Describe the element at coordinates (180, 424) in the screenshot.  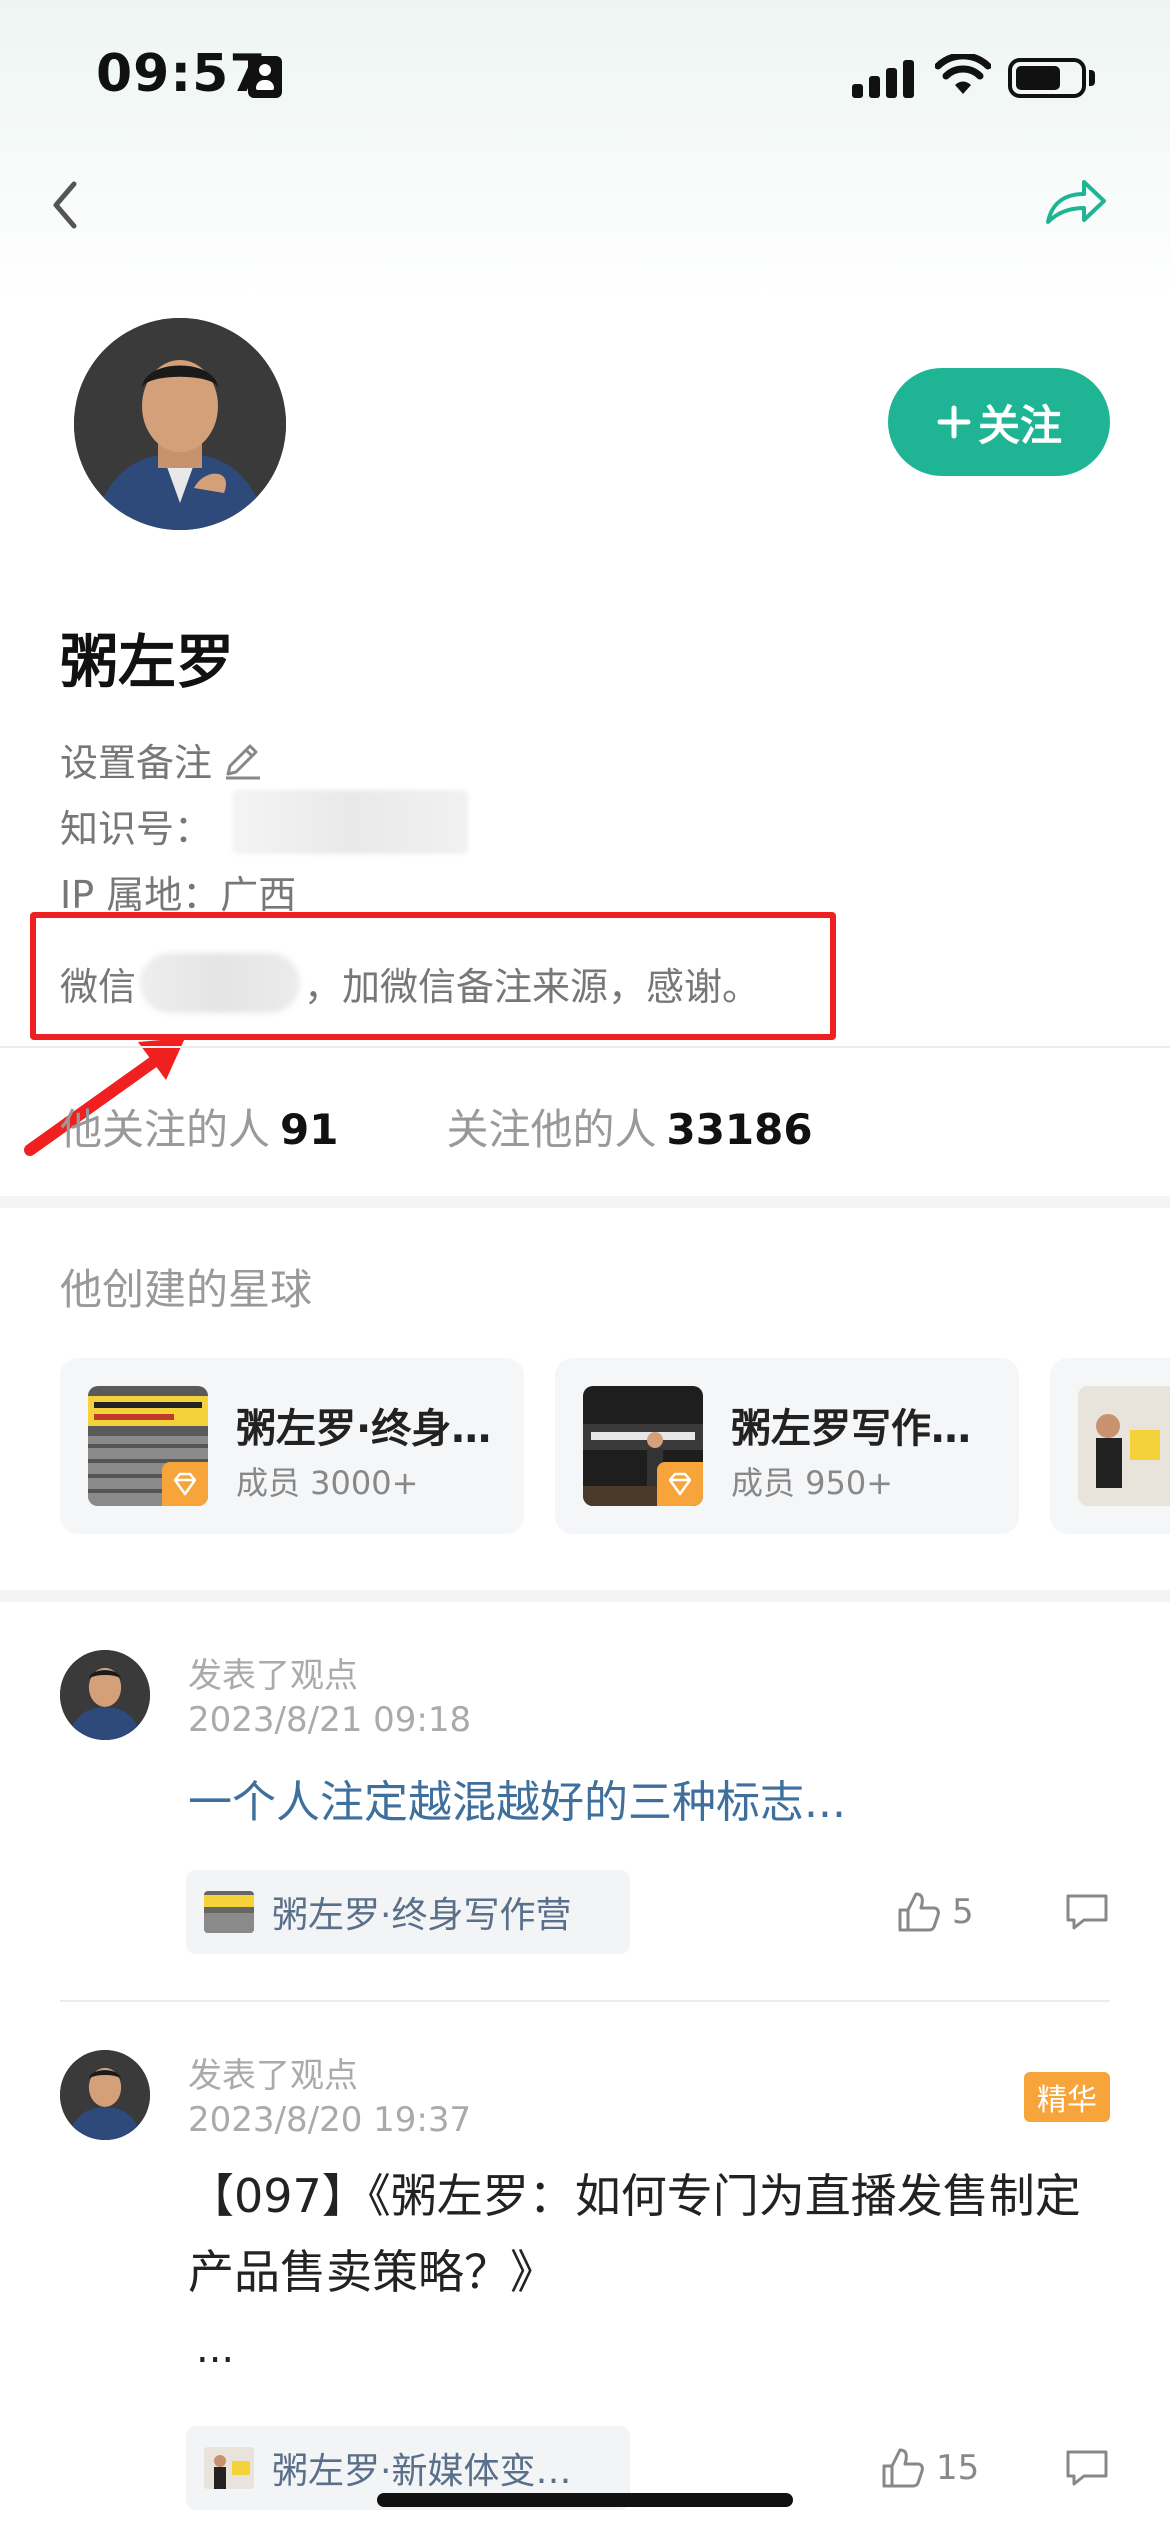
I see `profile-avatar` at that location.